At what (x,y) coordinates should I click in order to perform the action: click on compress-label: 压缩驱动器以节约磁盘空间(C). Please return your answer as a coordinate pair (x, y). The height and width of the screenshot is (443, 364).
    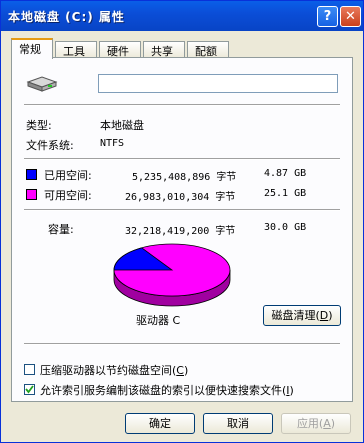
    Looking at the image, I should click on (114, 370).